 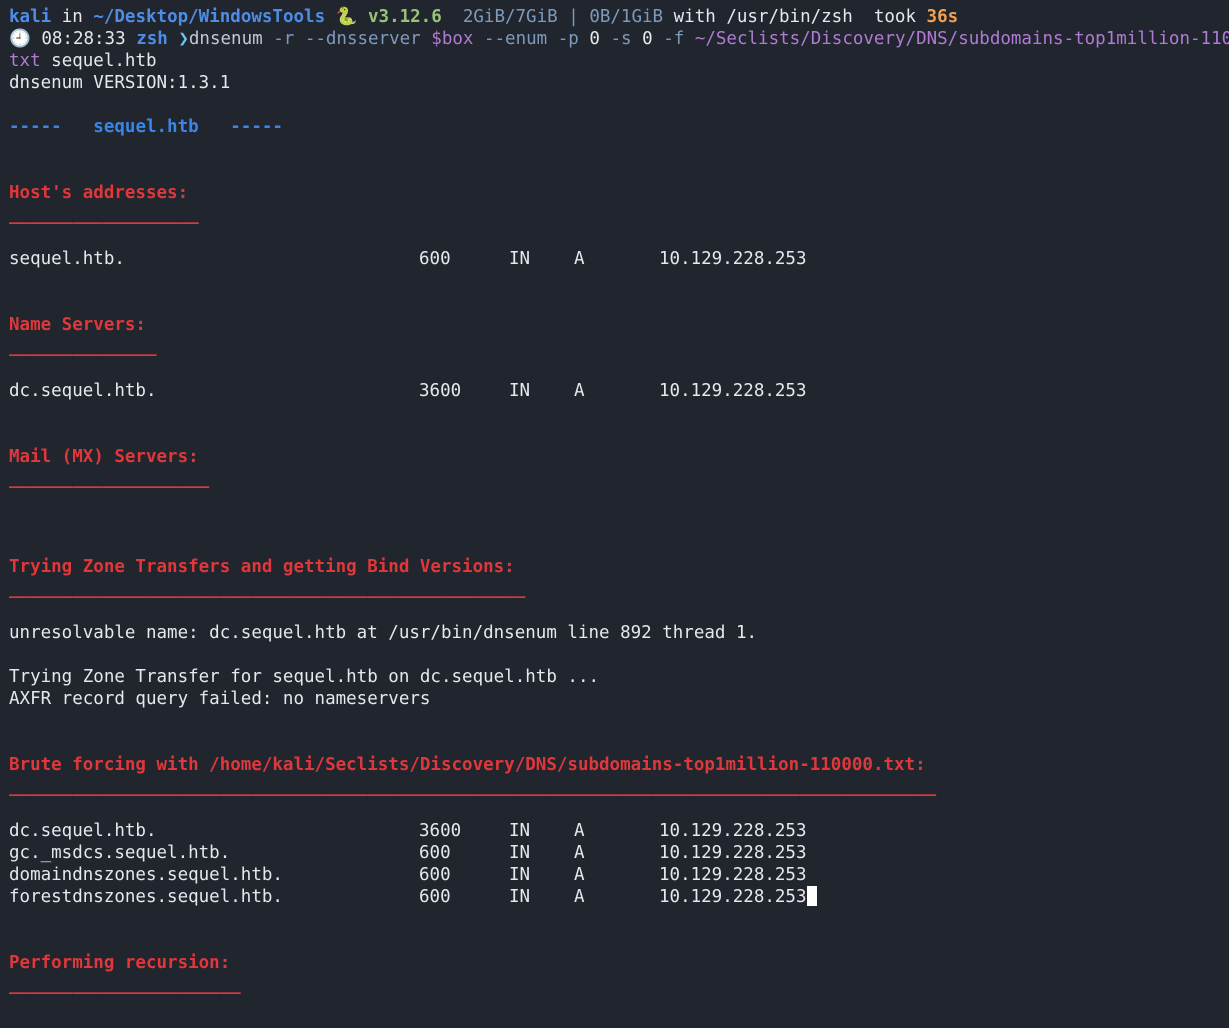 What do you see at coordinates (83, 347) in the screenshot?
I see `ns-rule: ______________` at bounding box center [83, 347].